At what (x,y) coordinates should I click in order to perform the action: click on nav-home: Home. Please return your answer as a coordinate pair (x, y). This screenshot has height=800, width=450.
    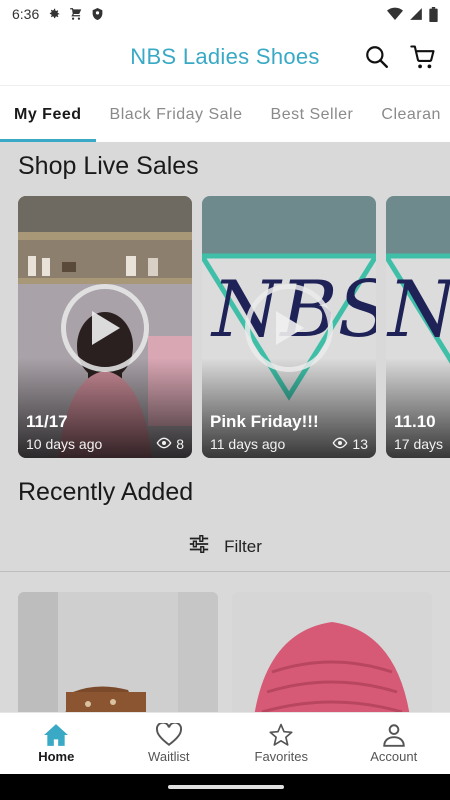
    Looking at the image, I should click on (56, 743).